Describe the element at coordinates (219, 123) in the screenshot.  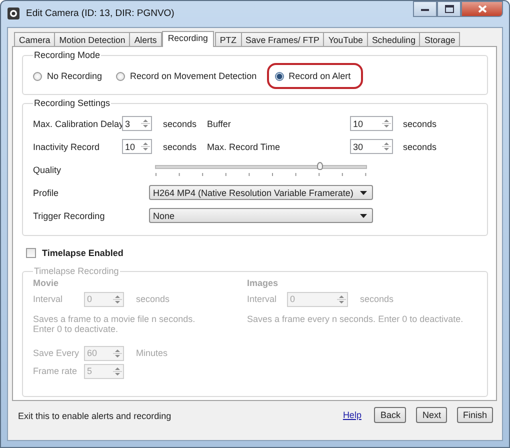
I see `field-label: Buffer` at that location.